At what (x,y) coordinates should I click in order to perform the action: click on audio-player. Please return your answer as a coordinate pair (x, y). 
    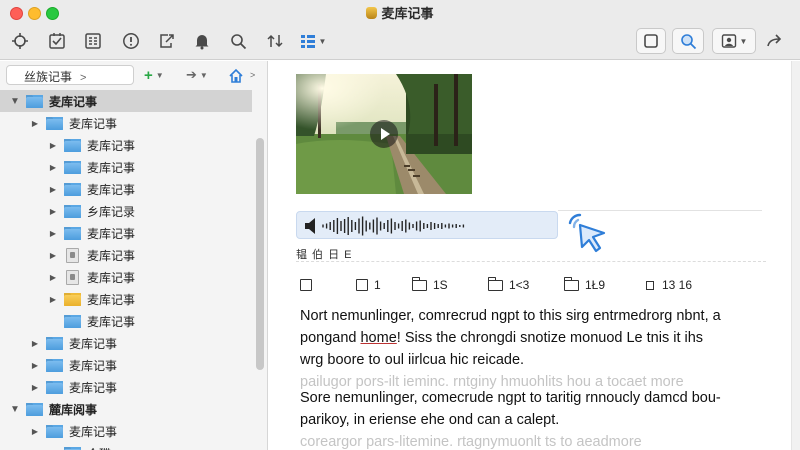
    Looking at the image, I should click on (427, 225).